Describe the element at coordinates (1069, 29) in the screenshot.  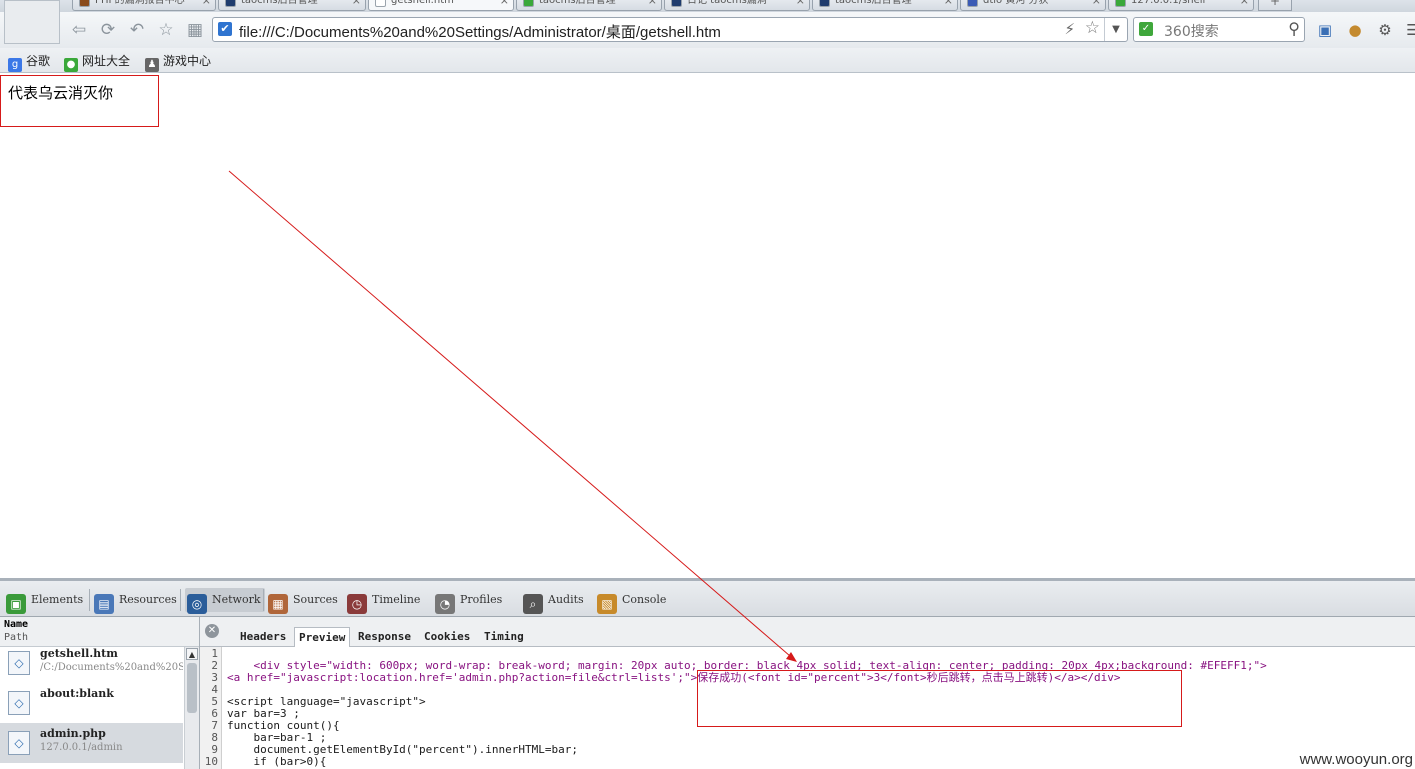
I see `lightning-icon: ⚡` at that location.